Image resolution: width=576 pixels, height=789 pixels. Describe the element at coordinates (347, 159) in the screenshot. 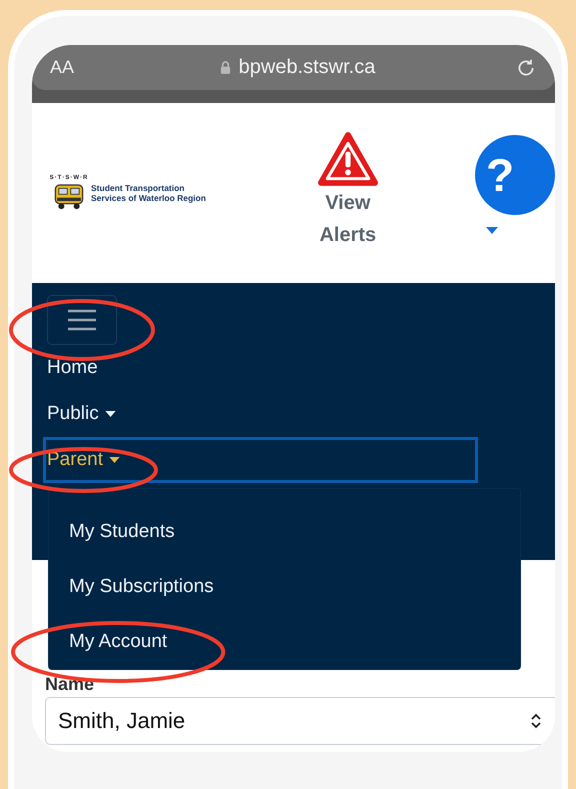

I see `warning-icon` at that location.